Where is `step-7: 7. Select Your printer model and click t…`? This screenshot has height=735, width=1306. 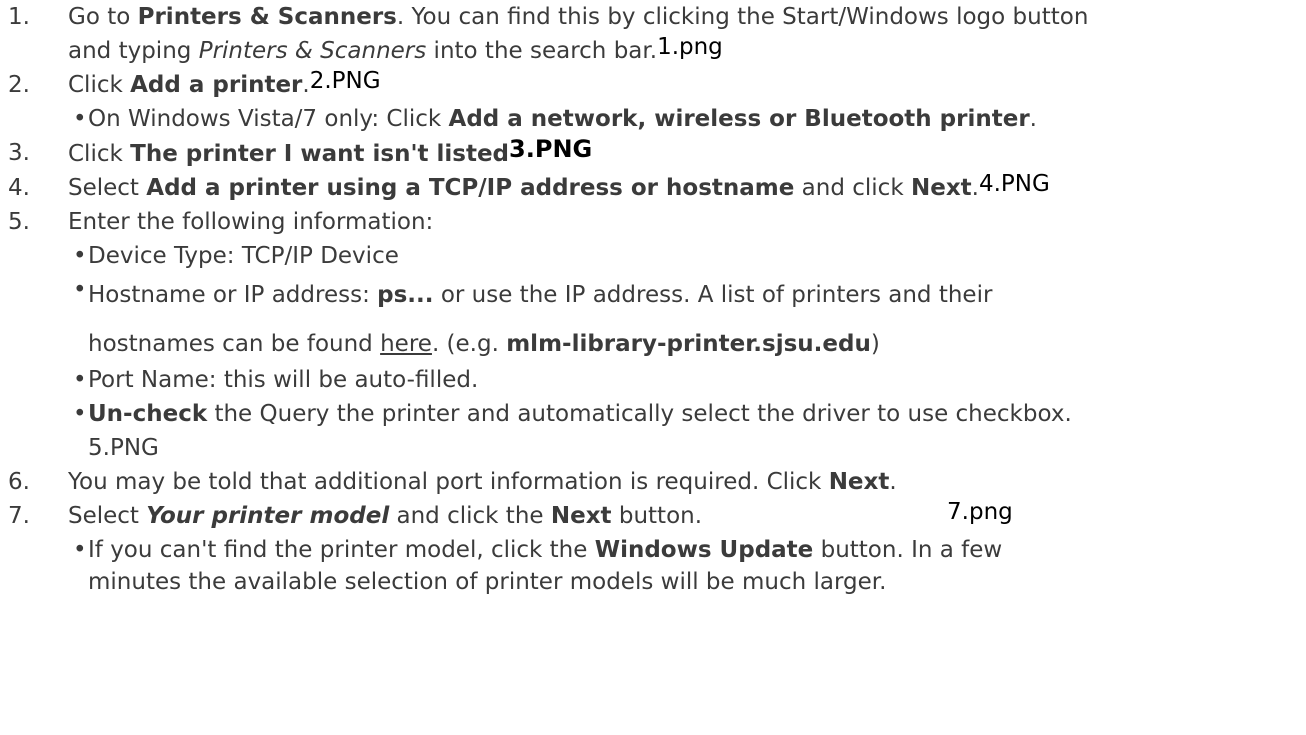 step-7: 7. Select Your printer model and click t… is located at coordinates (653, 548).